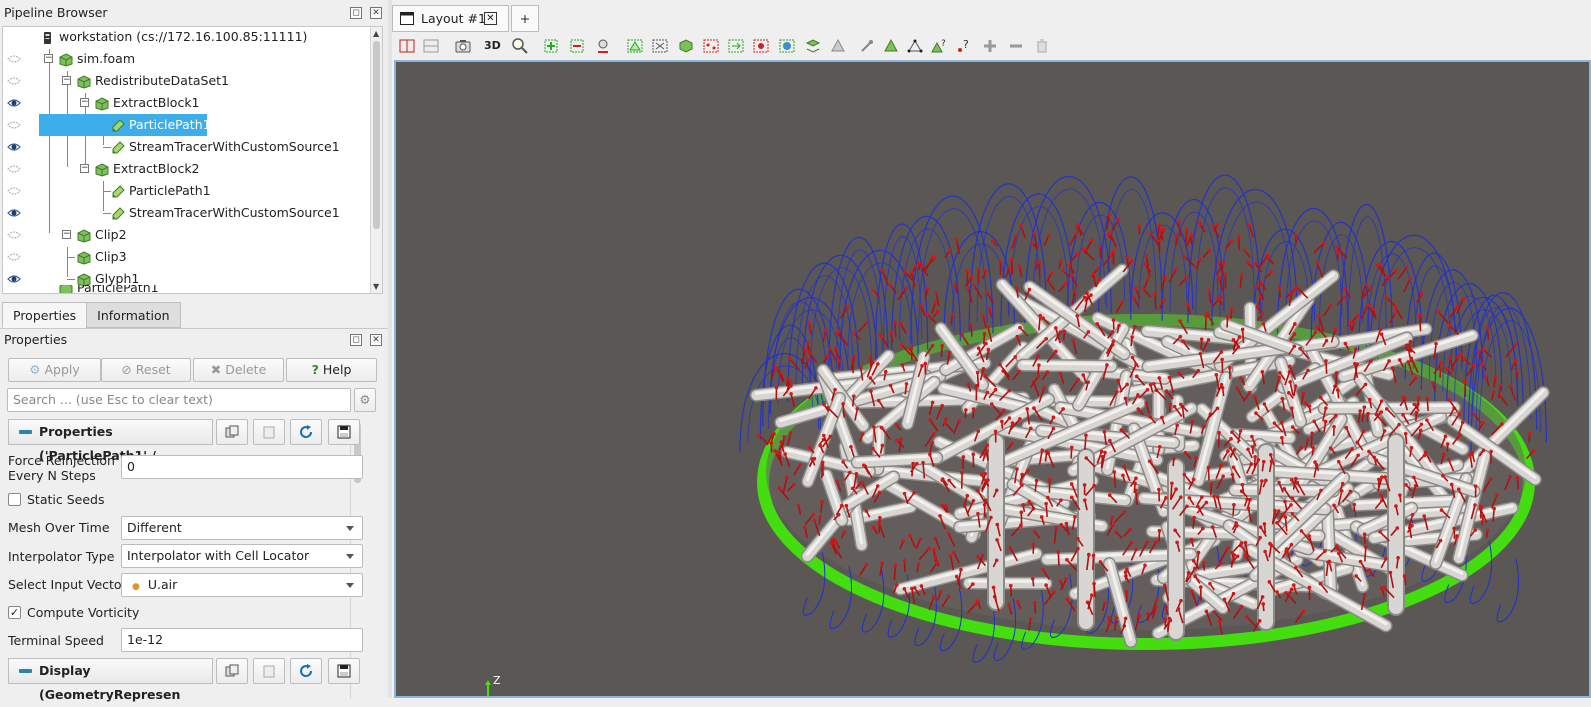 The height and width of the screenshot is (707, 1591). Describe the element at coordinates (242, 640) in the screenshot. I see `terminal-speed-input: 1e-12` at that location.